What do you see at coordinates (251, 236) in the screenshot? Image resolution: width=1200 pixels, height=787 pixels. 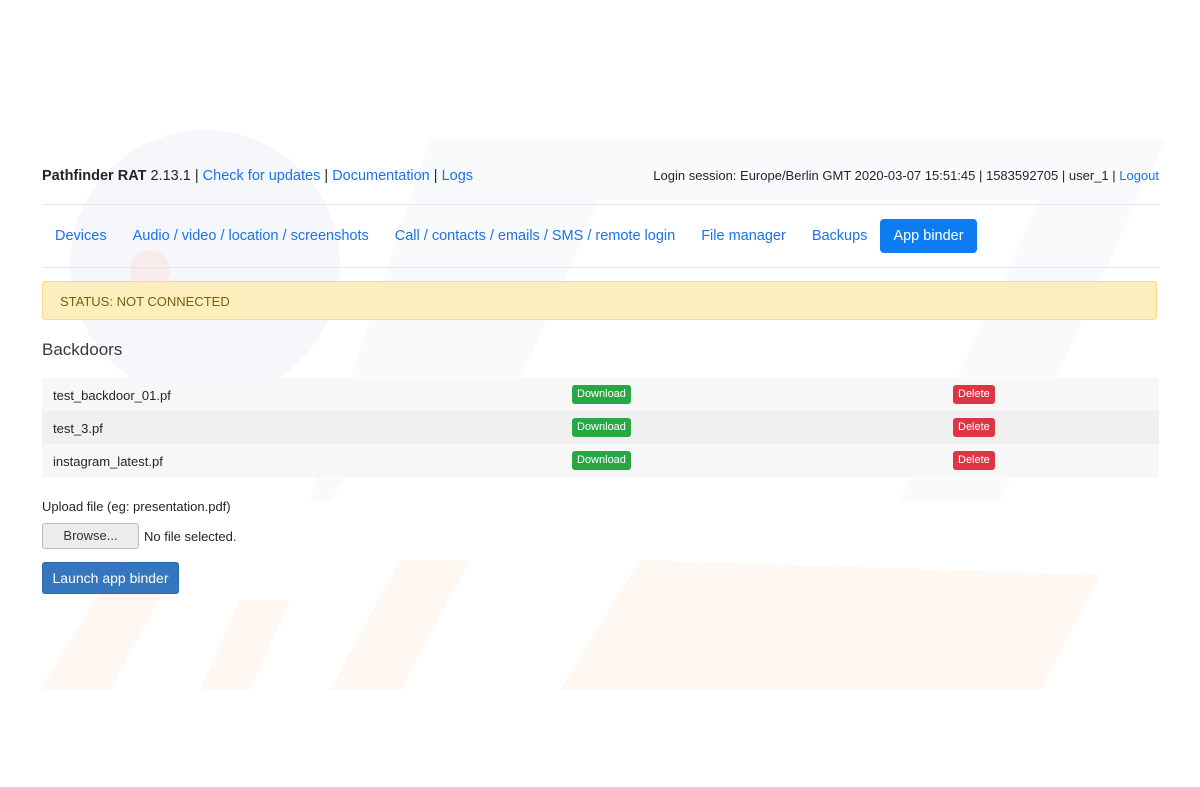 I see `tab-audio-video: Audio / video / location / screenshots` at bounding box center [251, 236].